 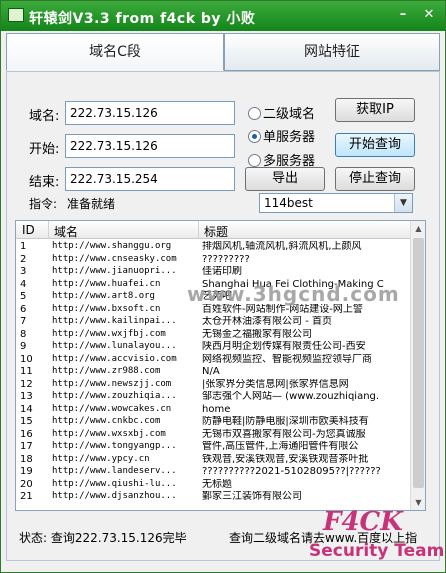 I want to click on list-cell-domain: http://www.newszjj.com, so click(x=112, y=383).